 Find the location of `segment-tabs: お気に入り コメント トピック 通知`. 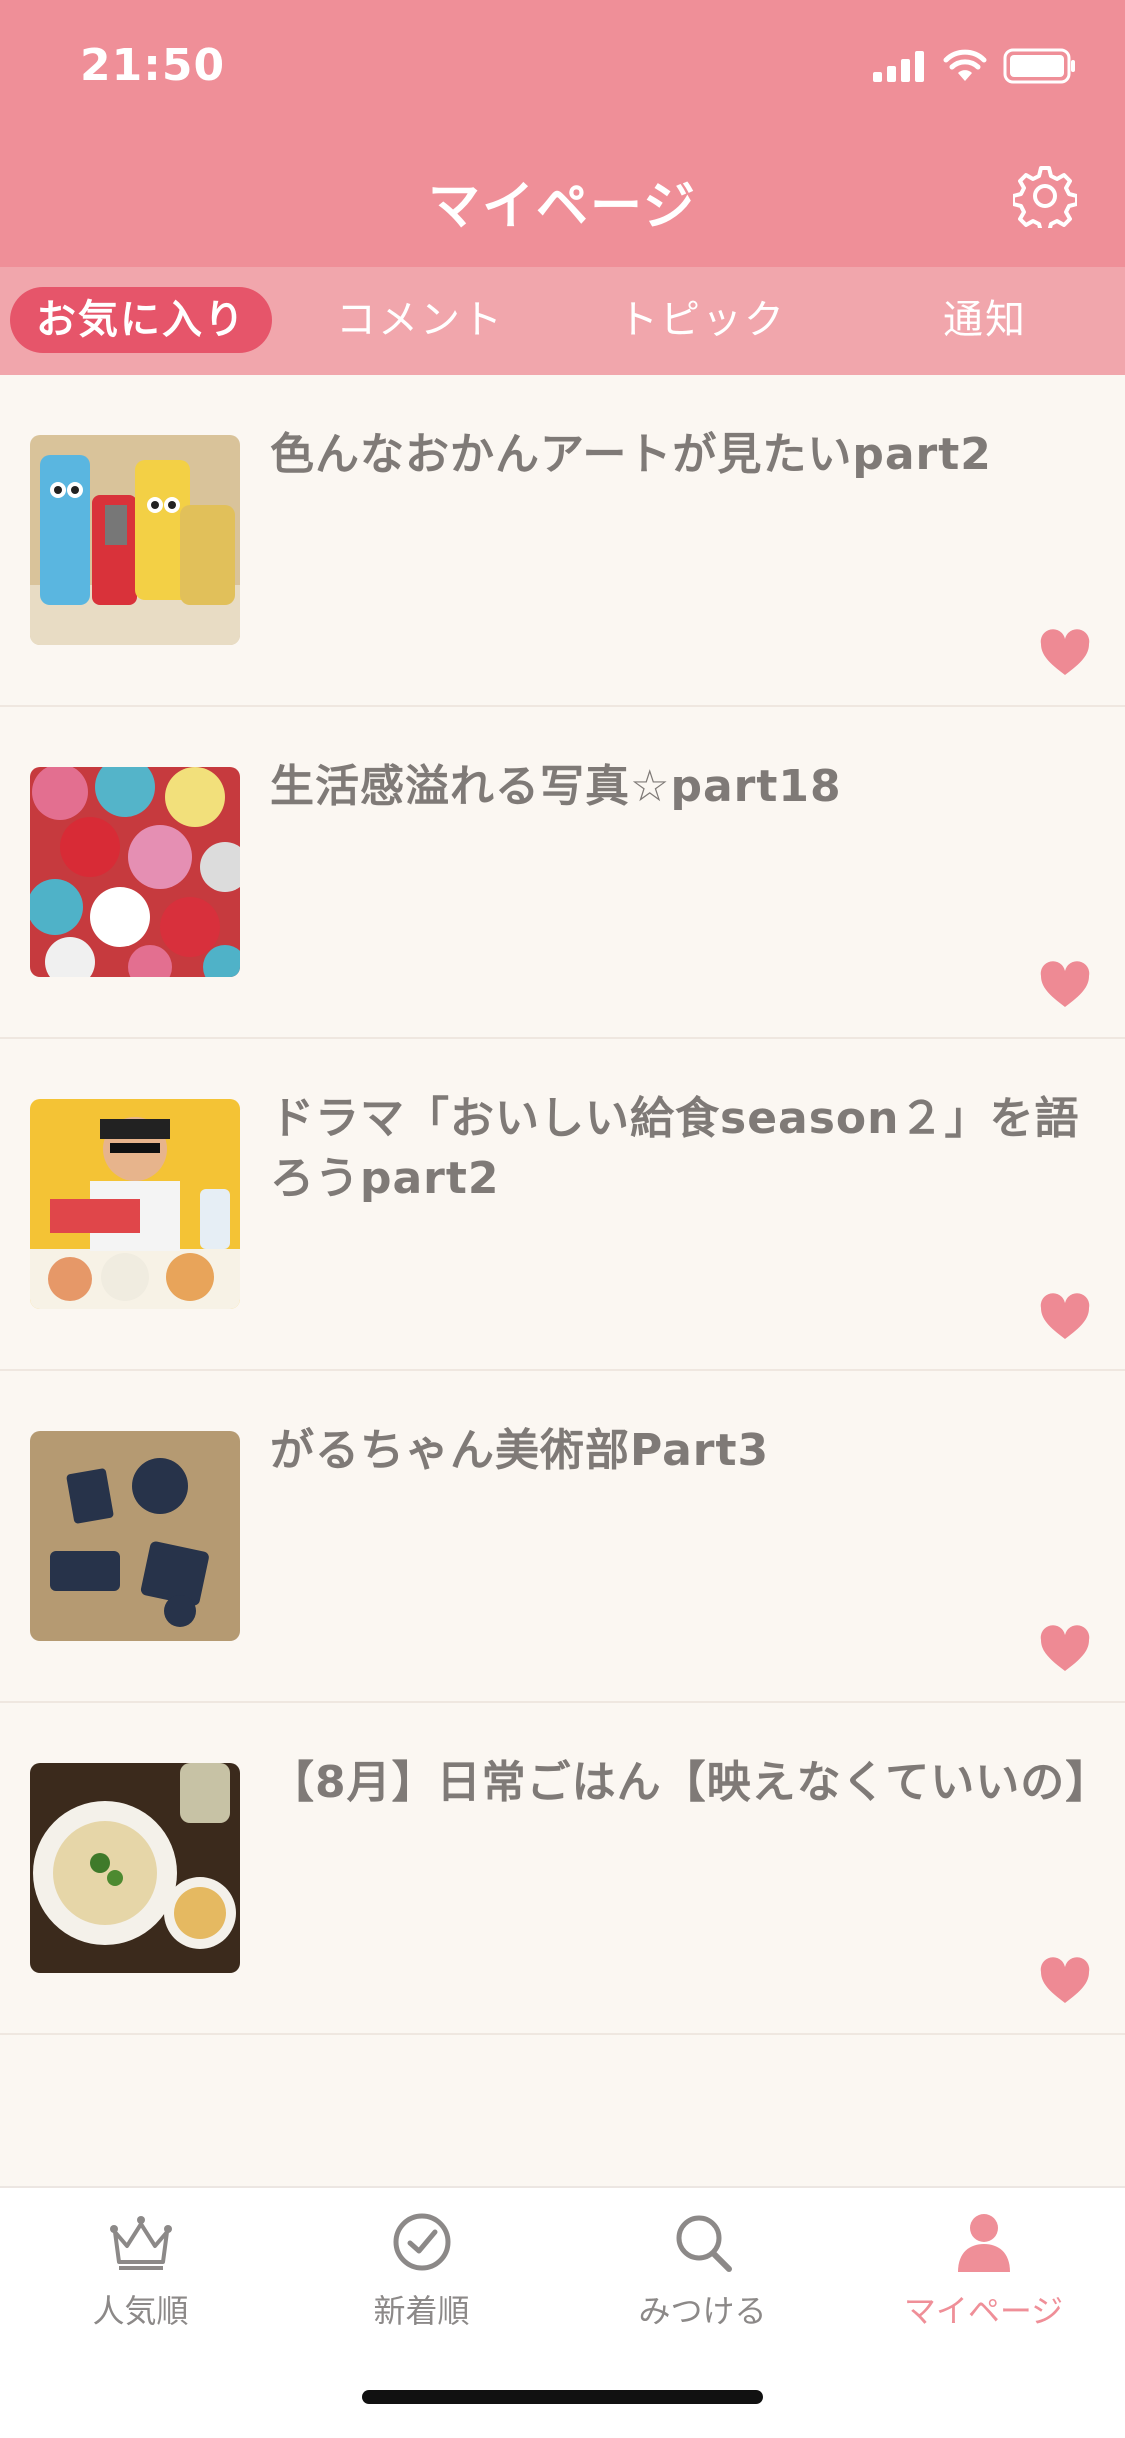

segment-tabs: お気に入り コメント トピック 通知 is located at coordinates (562, 321).